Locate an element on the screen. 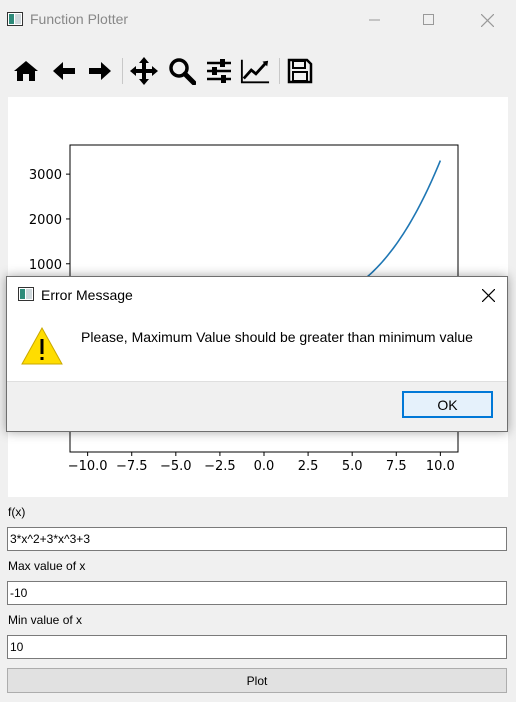  forward-arrow-icon is located at coordinates (100, 71).